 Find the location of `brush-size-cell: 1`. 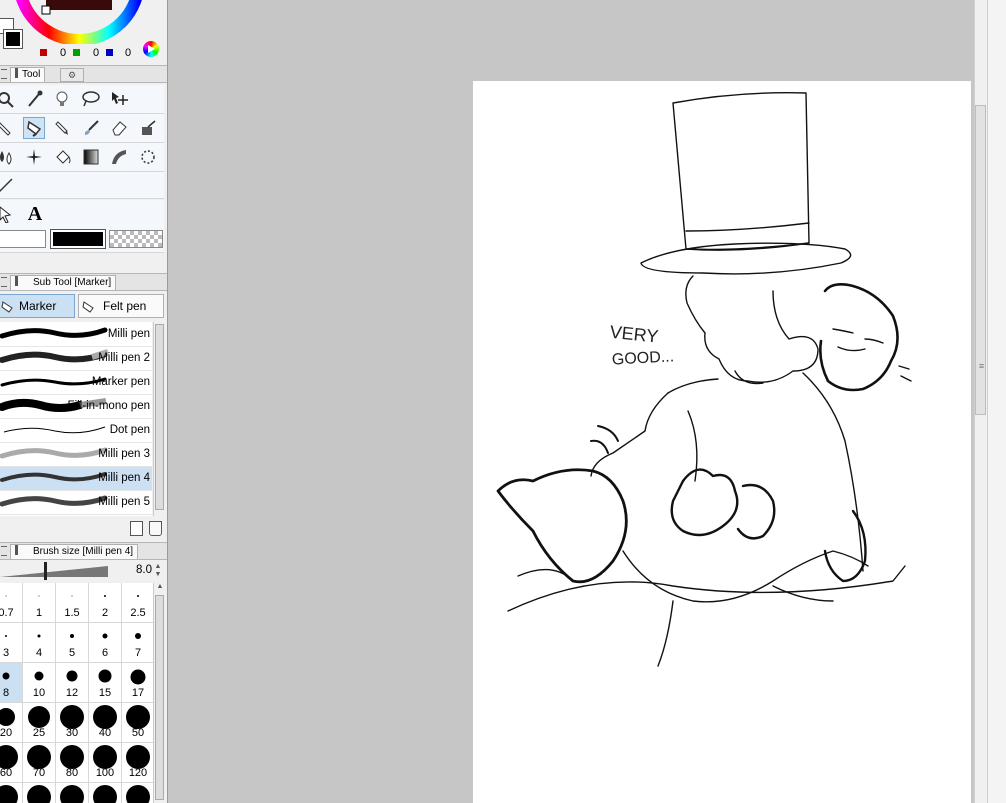

brush-size-cell: 1 is located at coordinates (39, 603).